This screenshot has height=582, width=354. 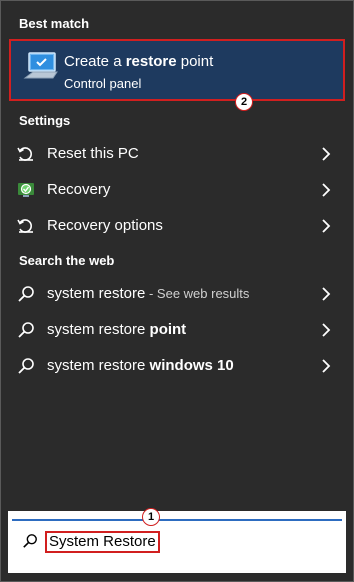 I want to click on settings-item-label: Recovery options, so click(x=105, y=225).